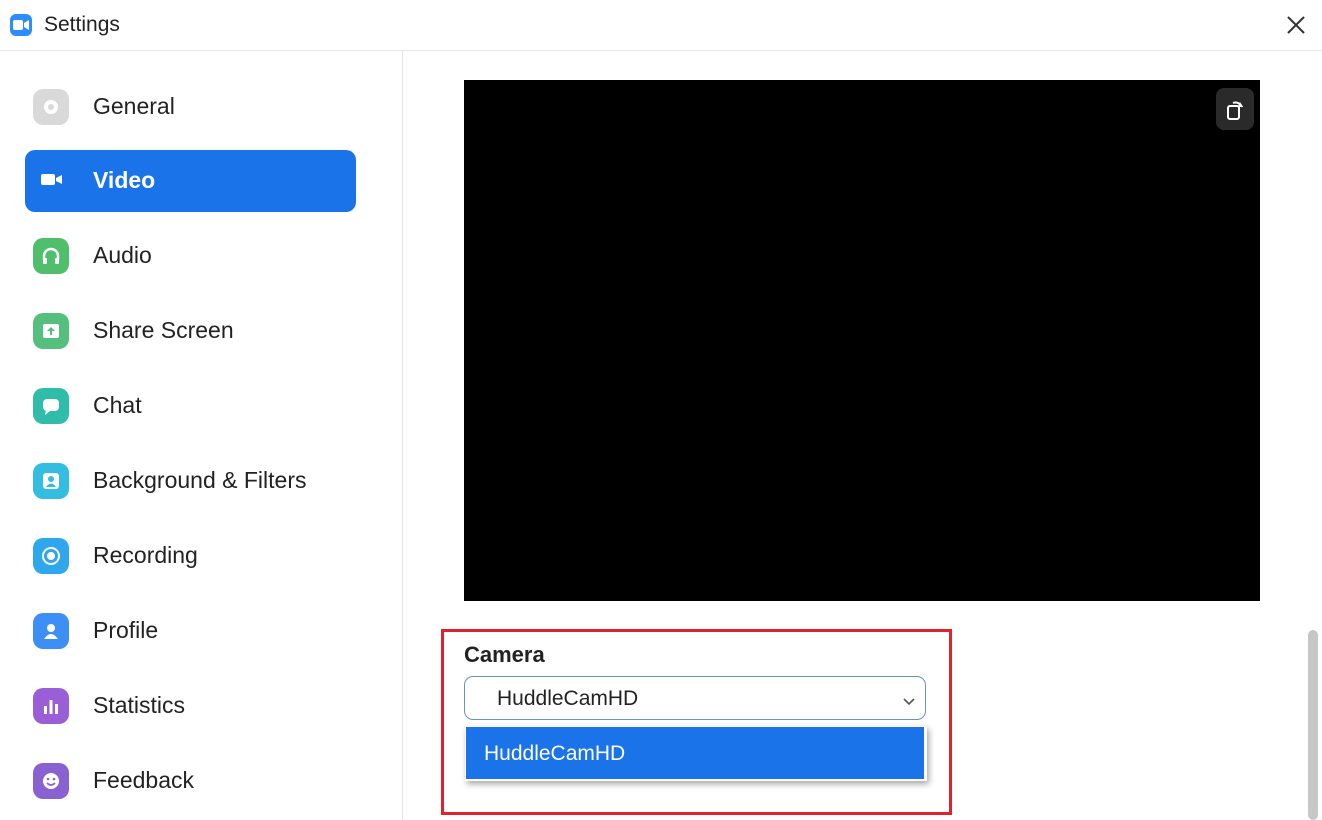  What do you see at coordinates (909, 702) in the screenshot?
I see `chevron-down-icon` at bounding box center [909, 702].